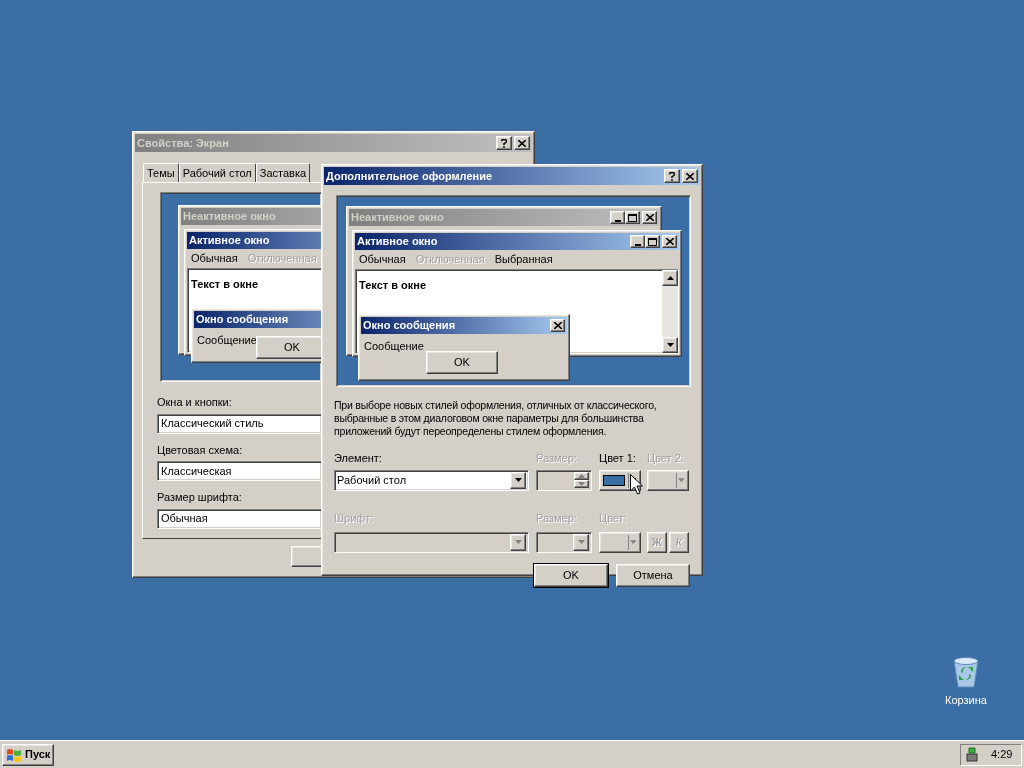 This screenshot has width=1024, height=768. What do you see at coordinates (183, 143) in the screenshot?
I see `title-text: Свойства: Экран` at bounding box center [183, 143].